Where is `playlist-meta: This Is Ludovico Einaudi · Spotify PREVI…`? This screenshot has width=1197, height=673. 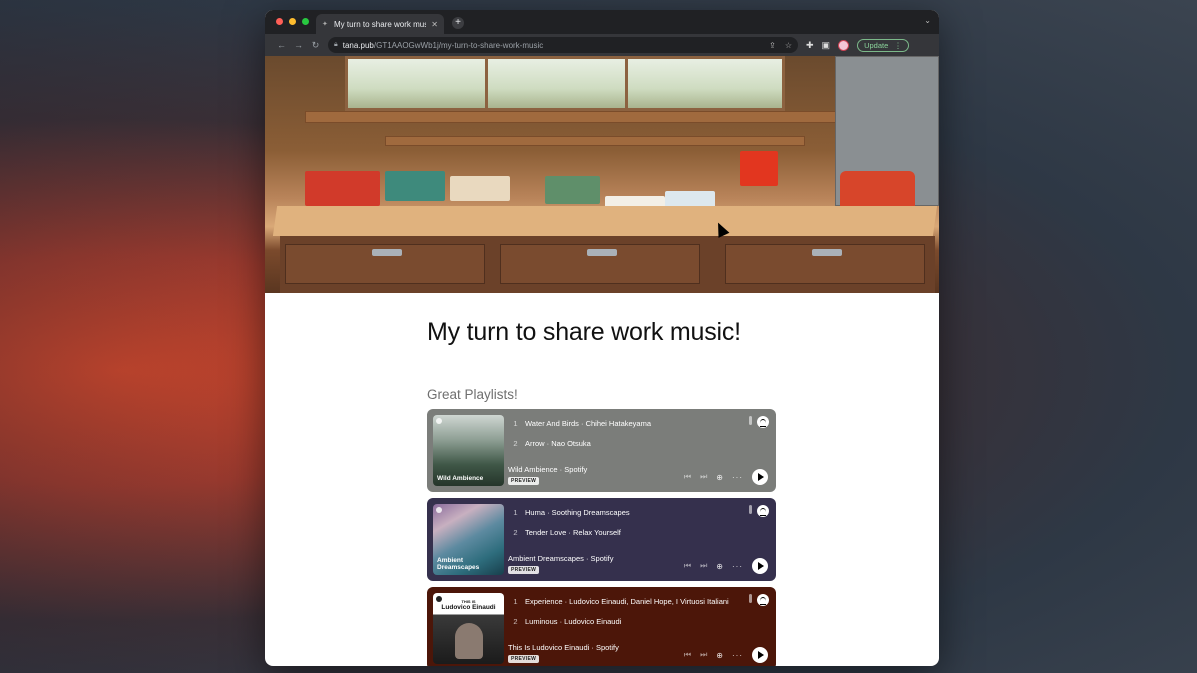 playlist-meta: This Is Ludovico Einaudi · Spotify PREVI… is located at coordinates (563, 653).